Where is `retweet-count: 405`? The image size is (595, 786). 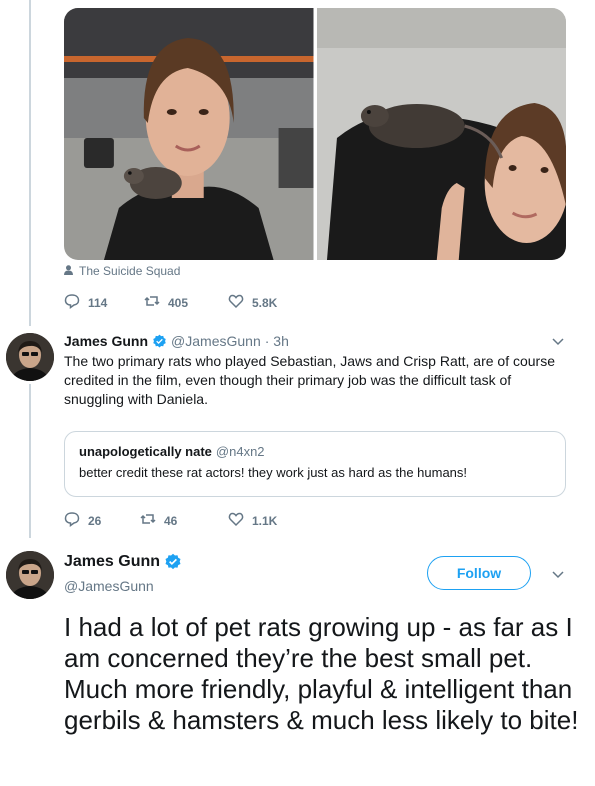 retweet-count: 405 is located at coordinates (178, 302).